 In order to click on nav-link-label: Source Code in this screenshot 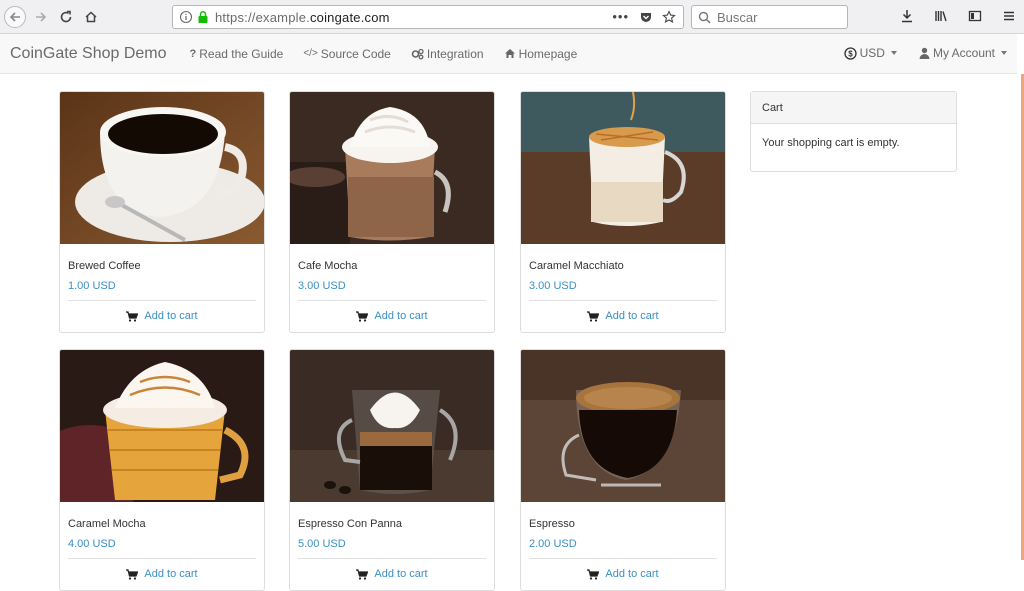, I will do `click(355, 53)`.